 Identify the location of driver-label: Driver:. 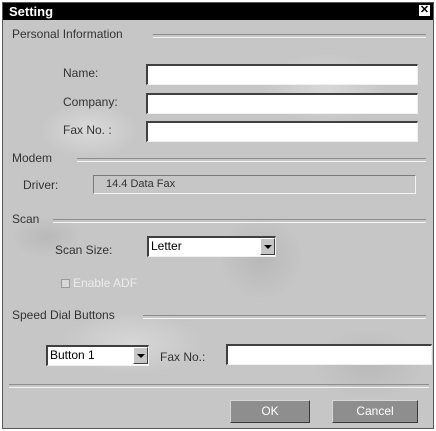
(41, 185).